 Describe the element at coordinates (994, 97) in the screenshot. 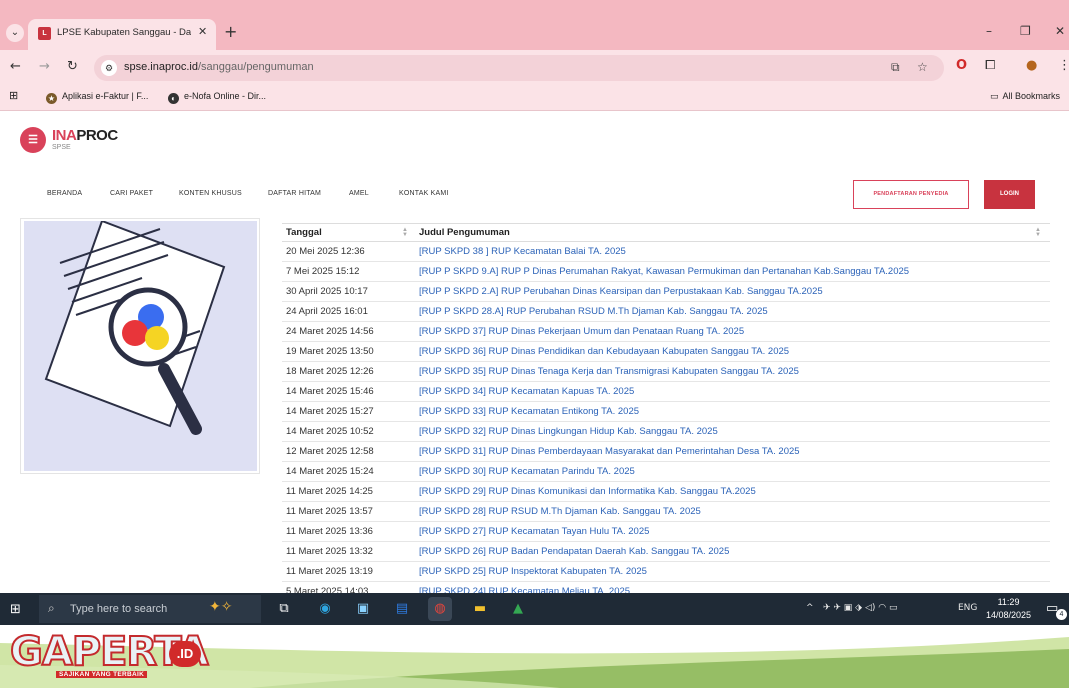

I see `folder-icon: ▭` at that location.